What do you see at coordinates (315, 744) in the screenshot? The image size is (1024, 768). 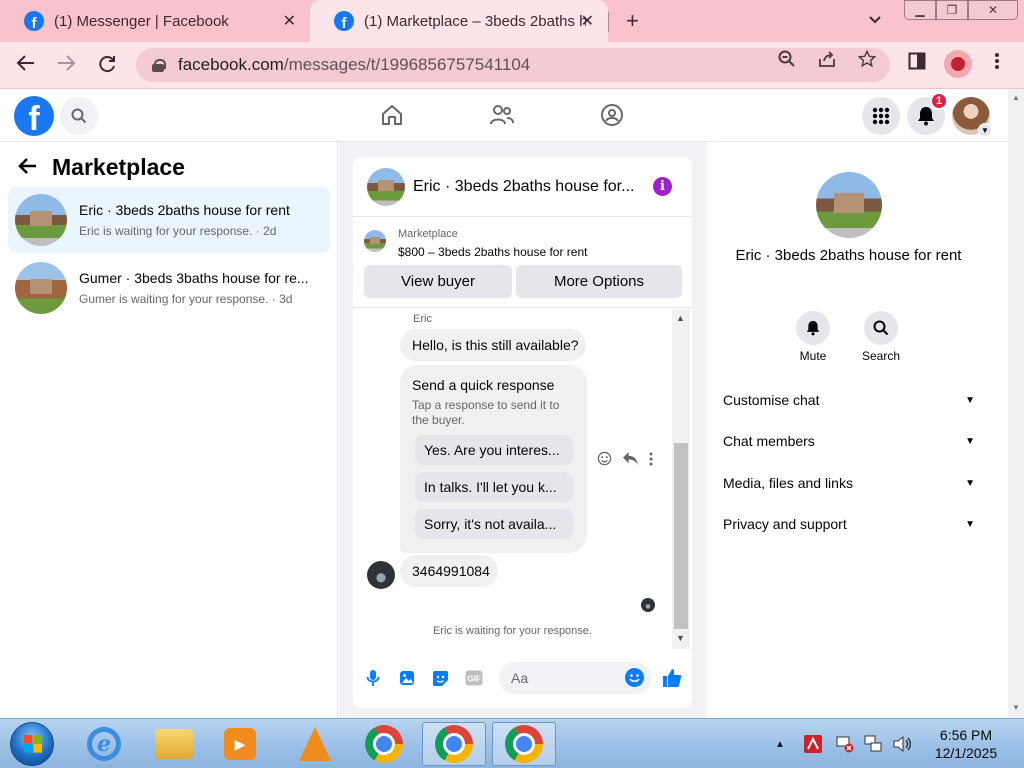 I see `taskbar-vlc` at bounding box center [315, 744].